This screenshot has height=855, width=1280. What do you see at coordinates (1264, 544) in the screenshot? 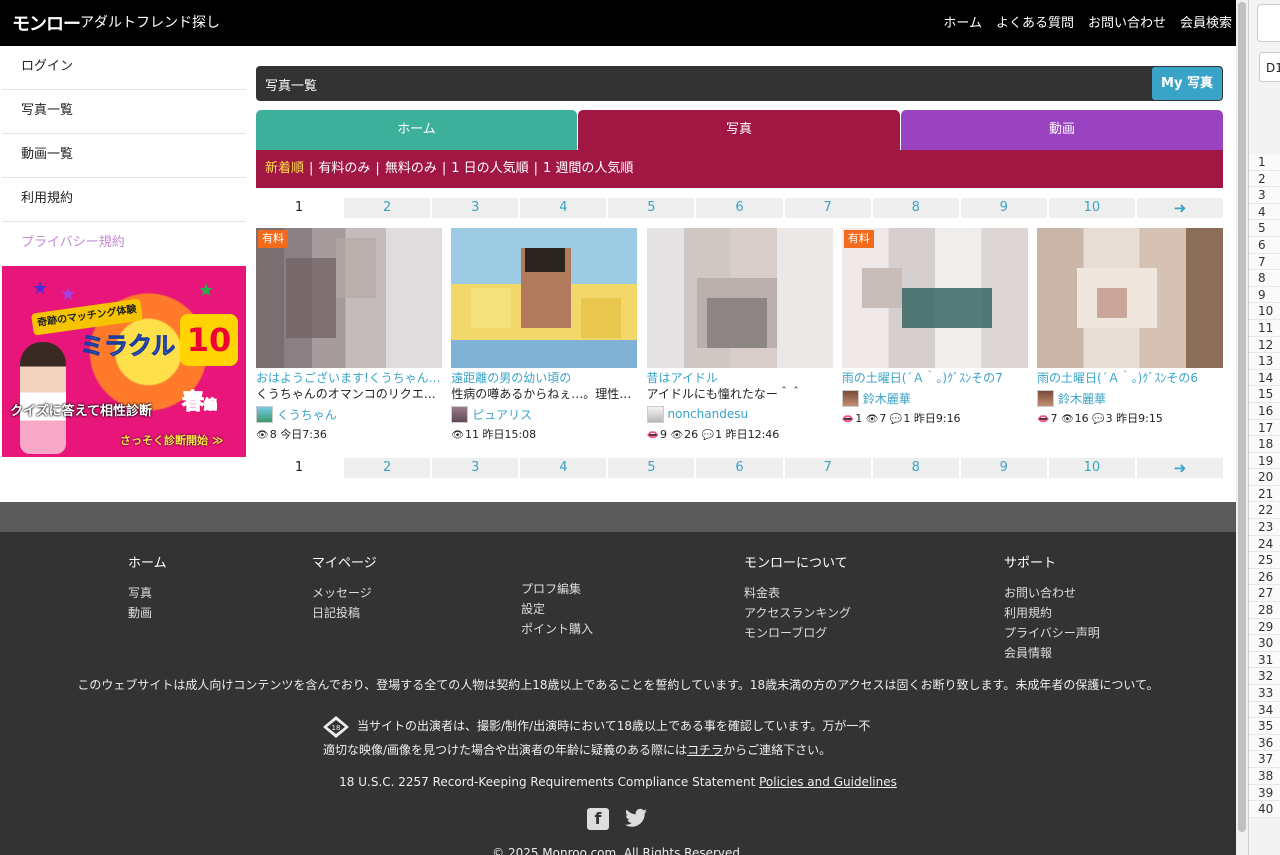
I see `row-number: 24` at bounding box center [1264, 544].